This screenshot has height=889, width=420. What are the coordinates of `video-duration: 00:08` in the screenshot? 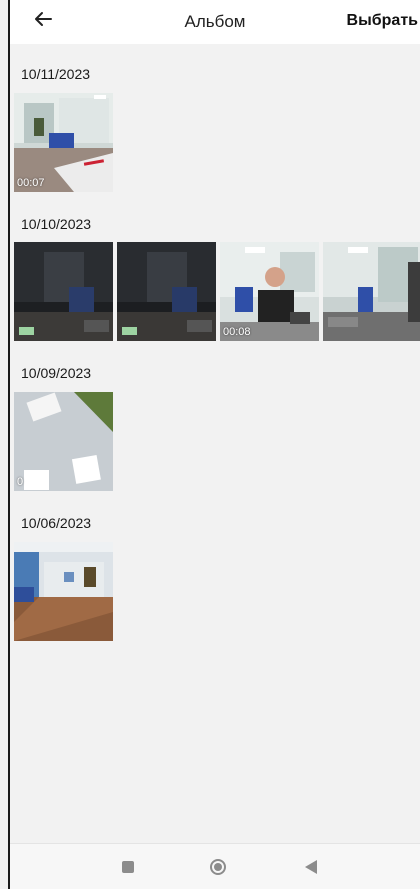 It's located at (237, 332).